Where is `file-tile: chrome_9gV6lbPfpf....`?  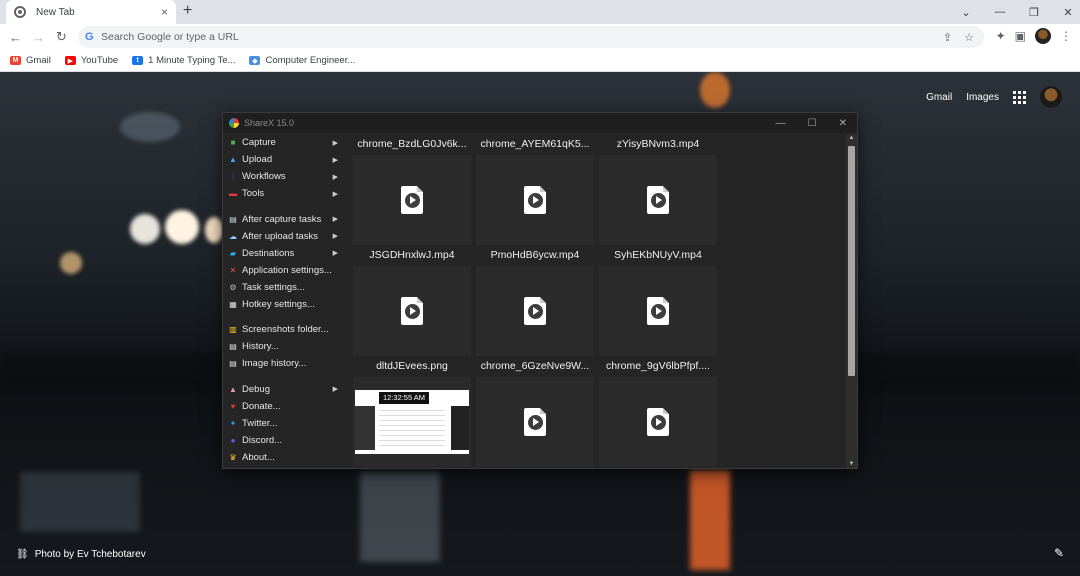
file-tile: chrome_9gV6lbPfpf.... is located at coordinates (658, 412).